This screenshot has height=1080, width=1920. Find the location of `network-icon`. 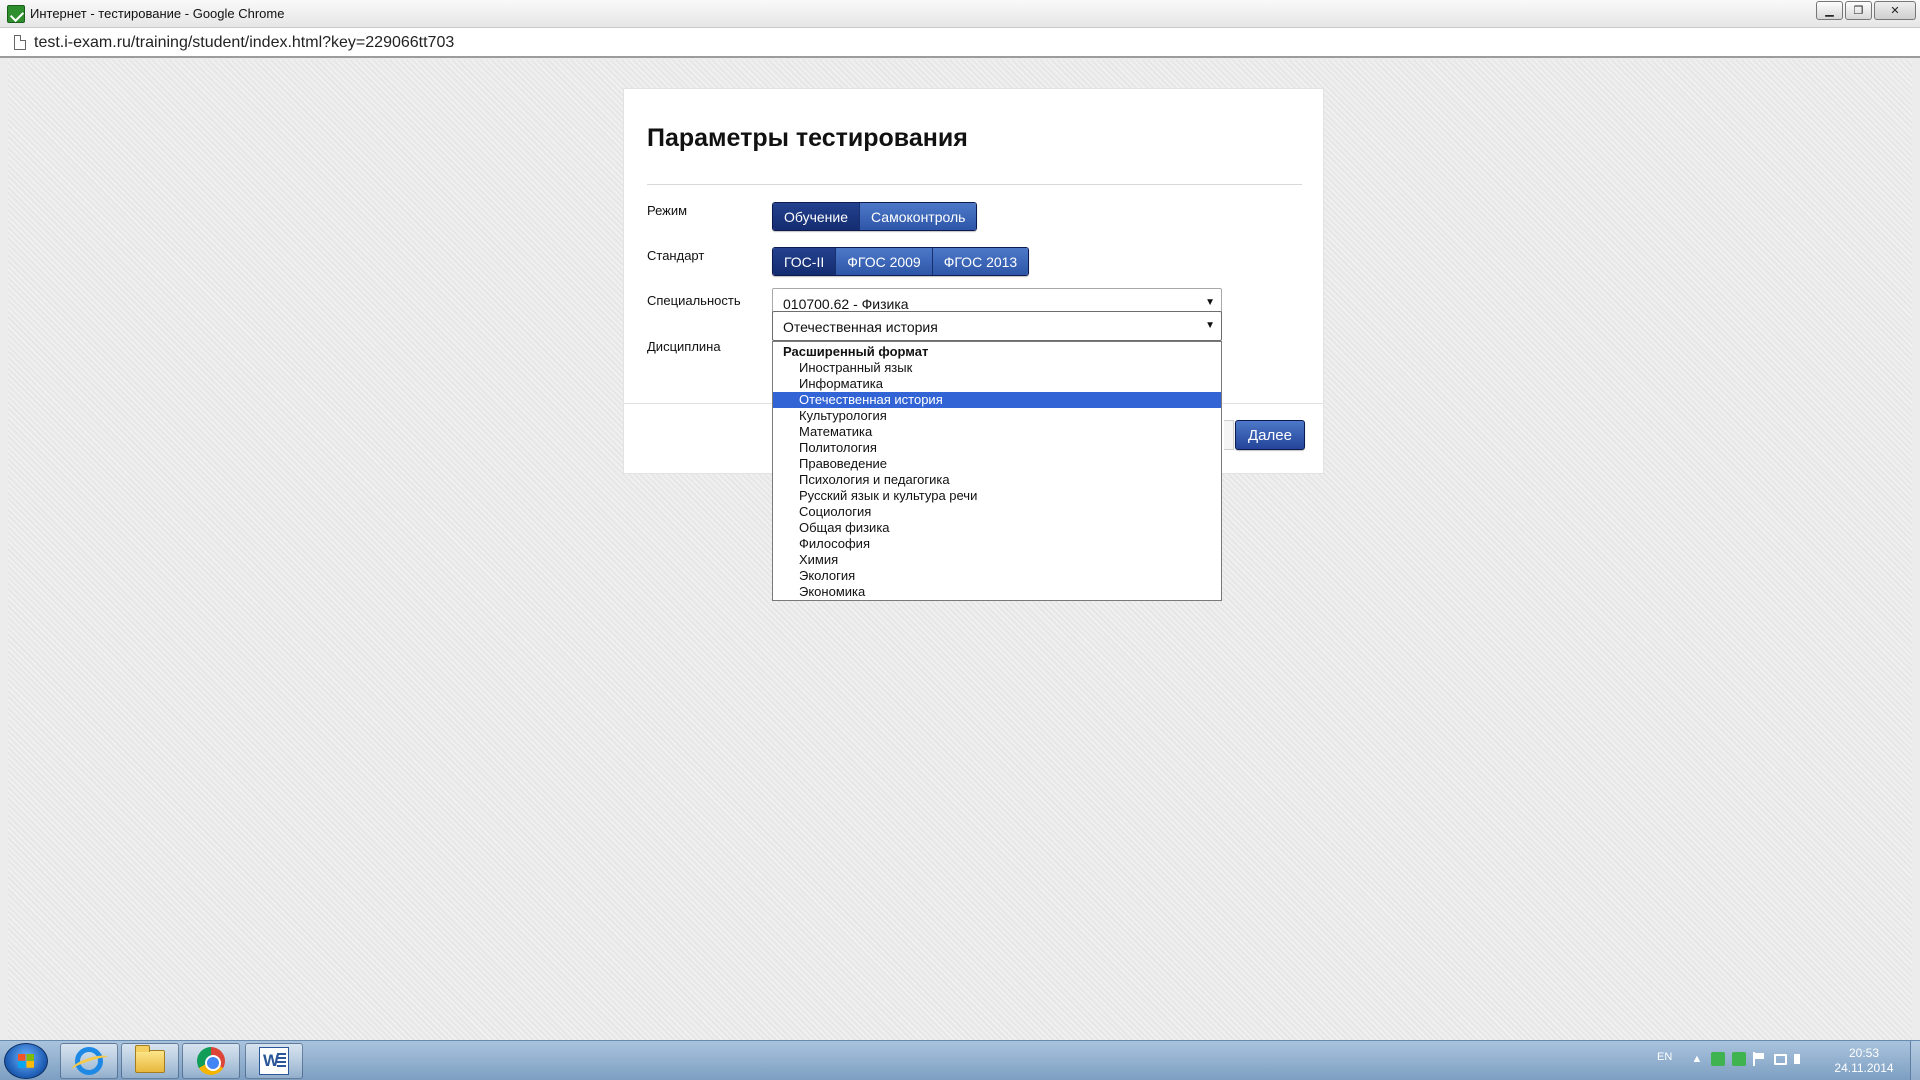

network-icon is located at coordinates (1780, 1059).